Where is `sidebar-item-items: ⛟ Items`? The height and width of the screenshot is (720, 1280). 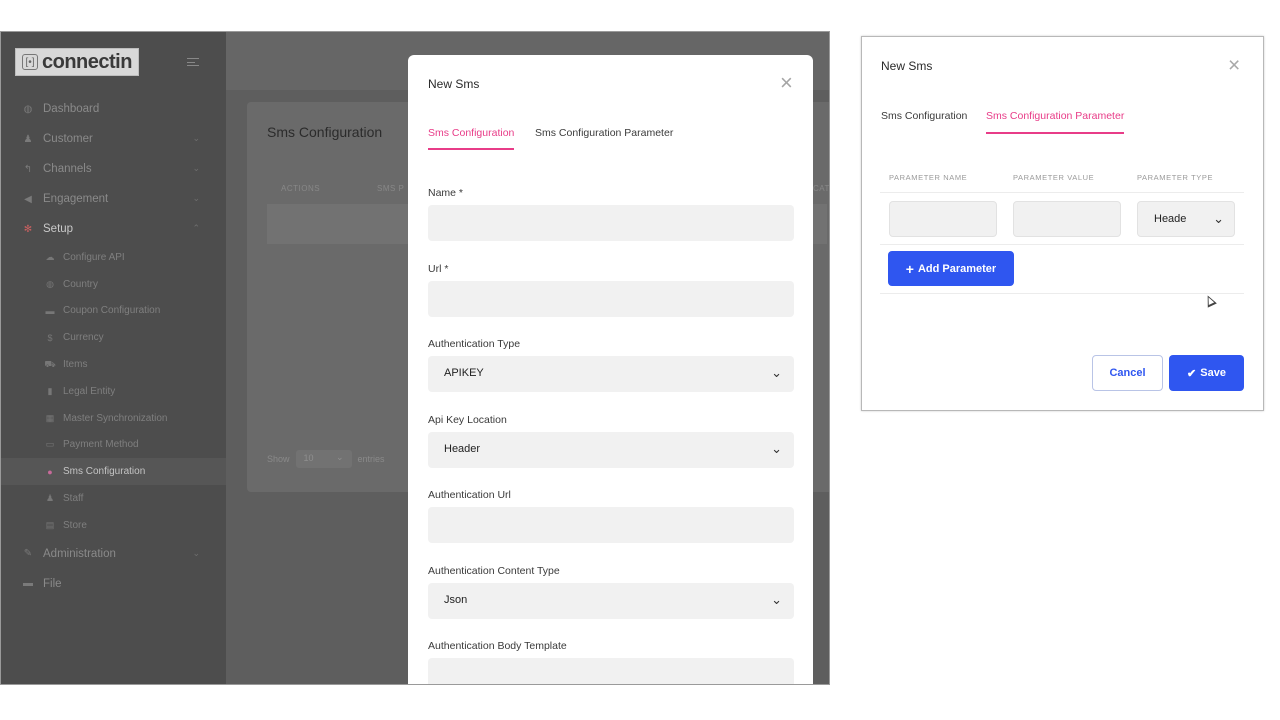 sidebar-item-items: ⛟ Items is located at coordinates (113, 364).